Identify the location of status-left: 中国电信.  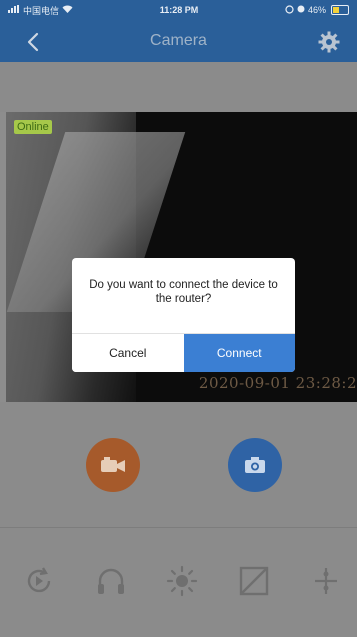
(40, 10).